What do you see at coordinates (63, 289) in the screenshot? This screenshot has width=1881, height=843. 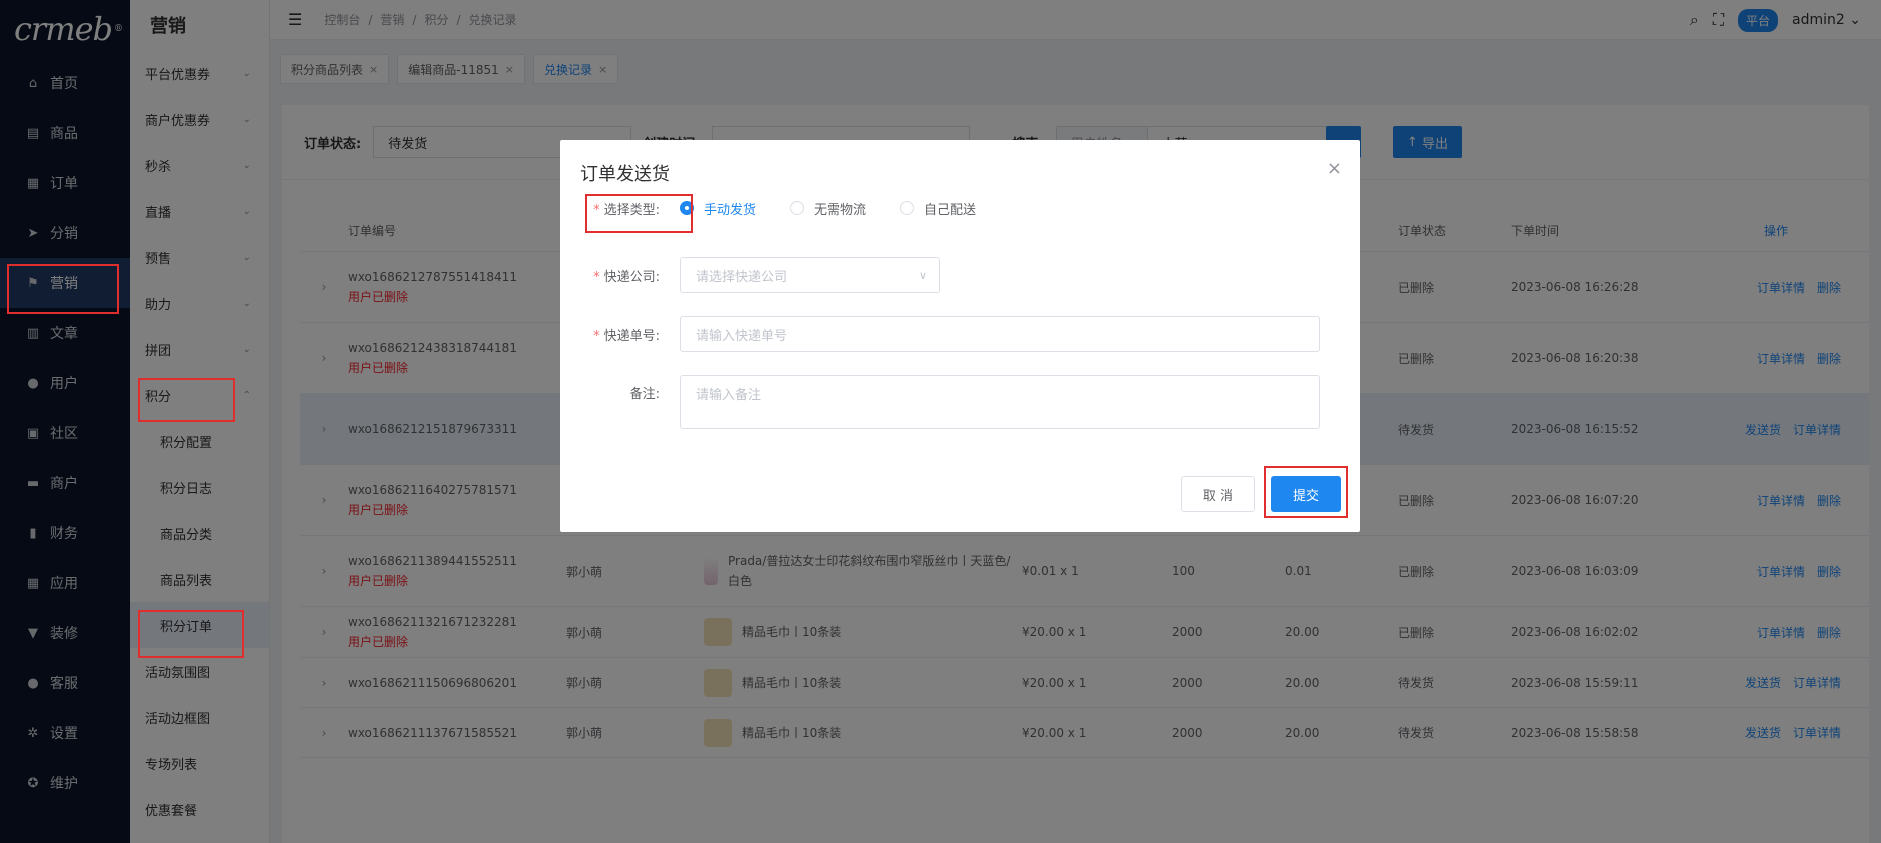 I see `highlight-marketing` at bounding box center [63, 289].